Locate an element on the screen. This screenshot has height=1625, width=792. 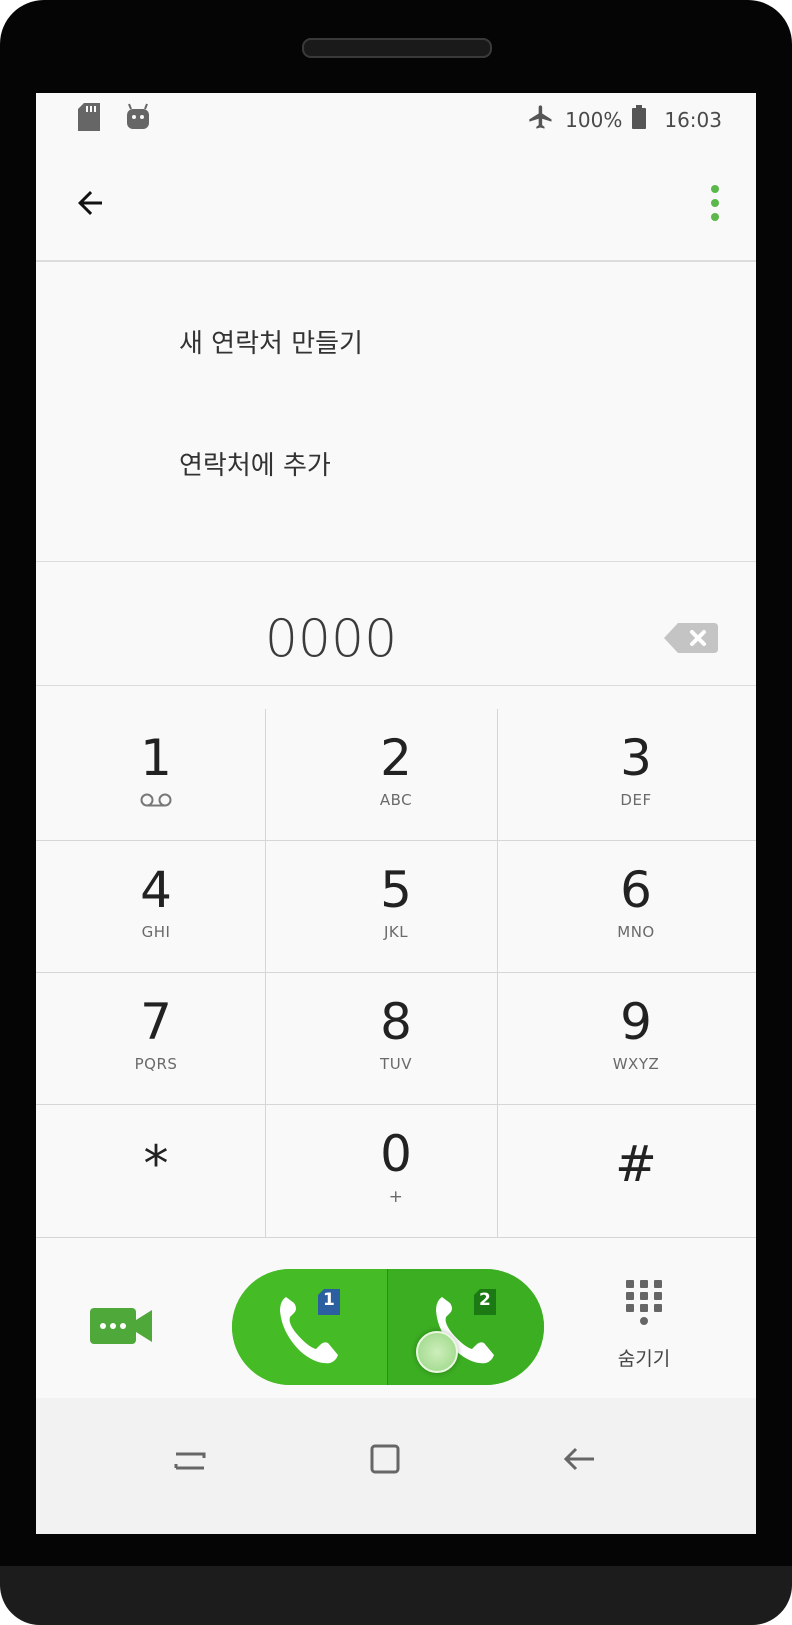
add-to-contact-item: 연락처에 추가 is located at coordinates (396, 466).